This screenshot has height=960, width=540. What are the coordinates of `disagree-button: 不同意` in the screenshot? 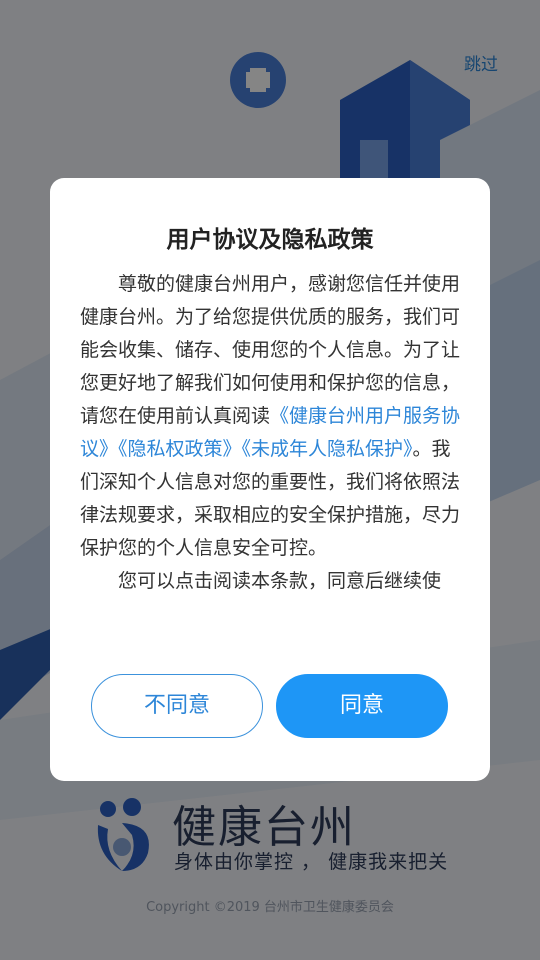 It's located at (177, 706).